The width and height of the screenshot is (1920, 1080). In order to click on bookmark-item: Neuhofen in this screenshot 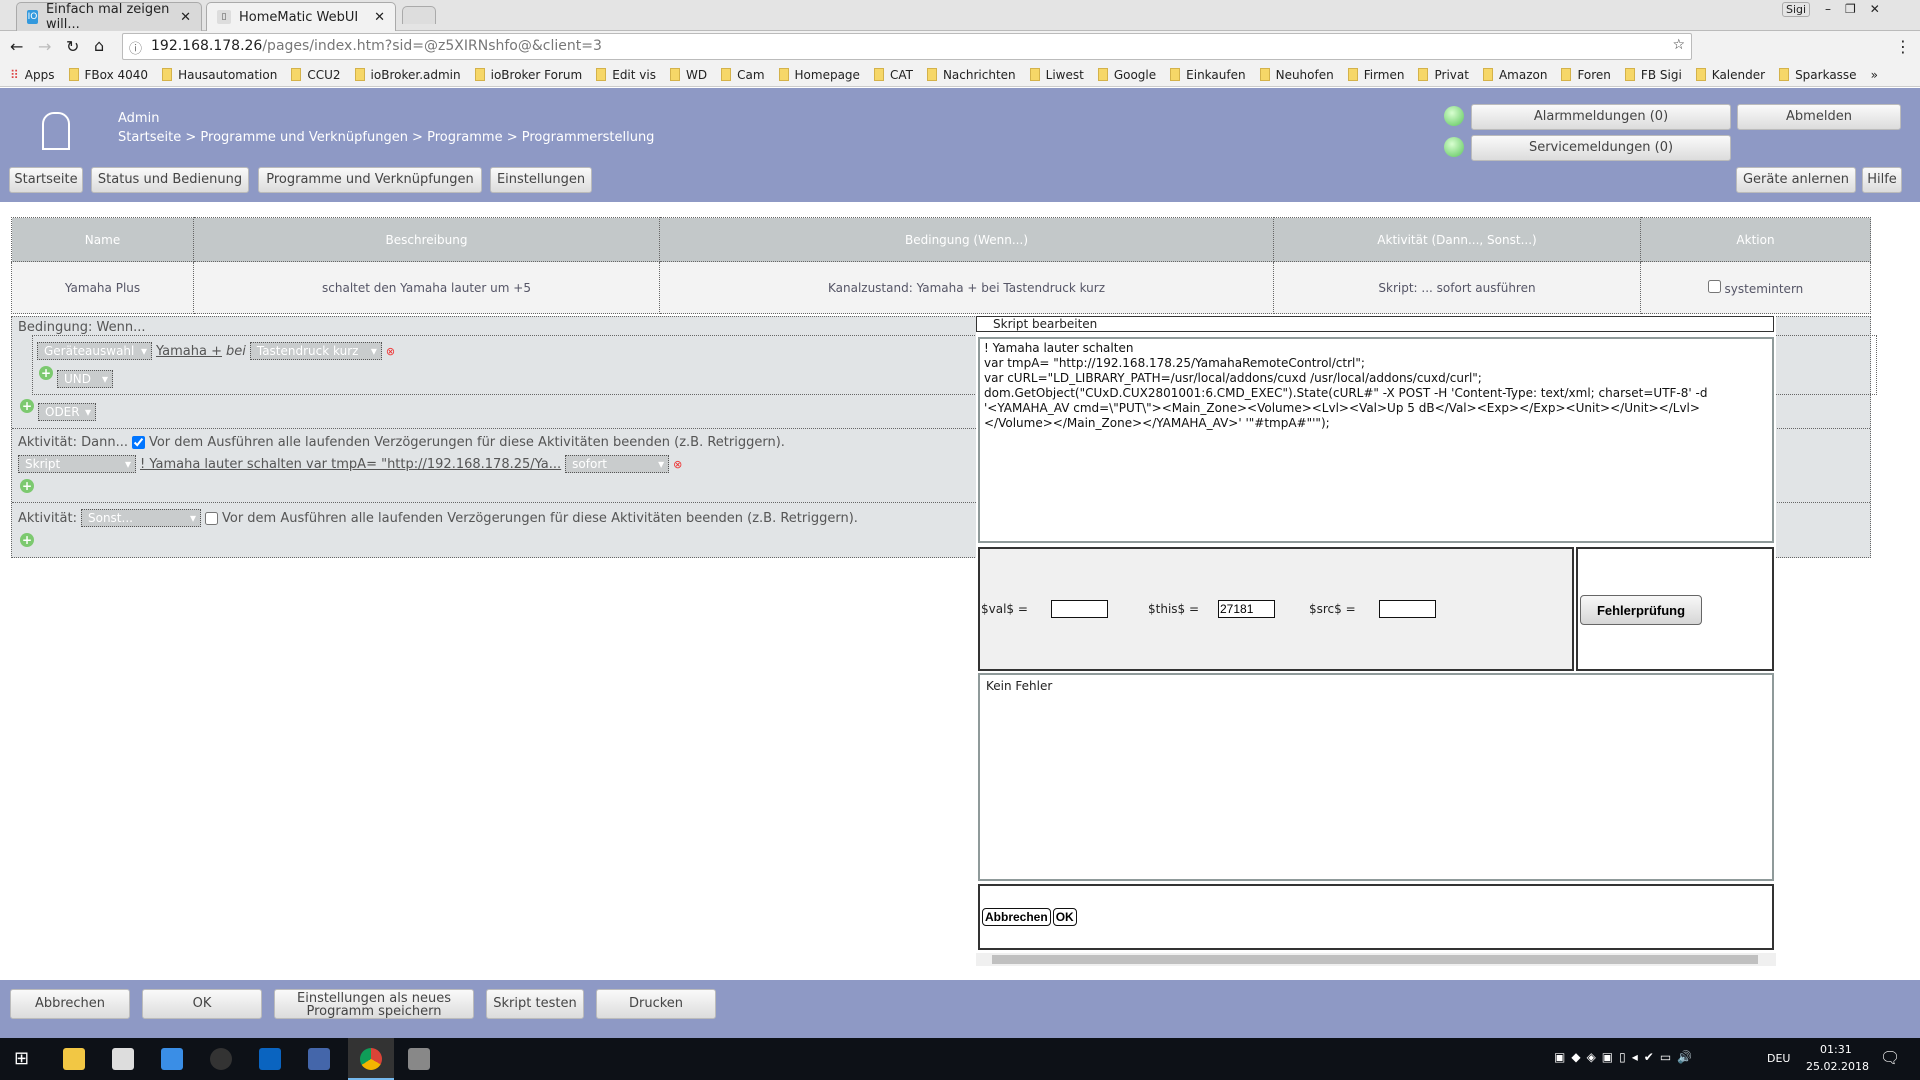, I will do `click(1296, 75)`.